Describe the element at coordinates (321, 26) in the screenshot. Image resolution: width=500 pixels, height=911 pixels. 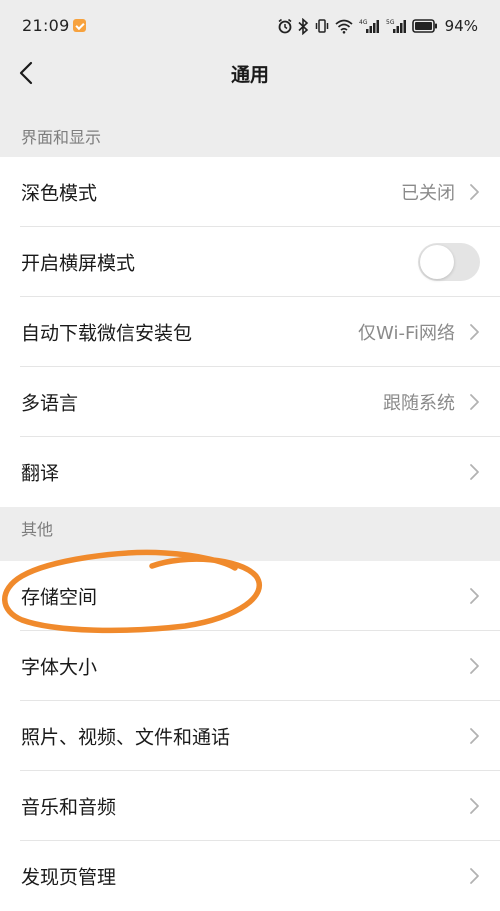
I see `vibrate-icon` at that location.